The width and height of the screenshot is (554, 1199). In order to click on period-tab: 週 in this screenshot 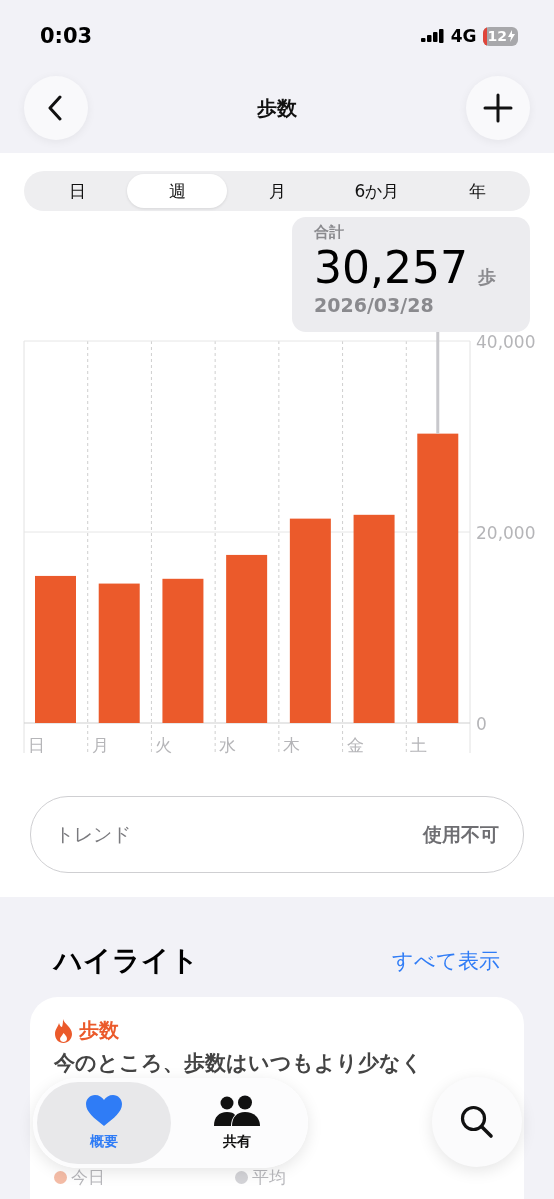, I will do `click(177, 191)`.